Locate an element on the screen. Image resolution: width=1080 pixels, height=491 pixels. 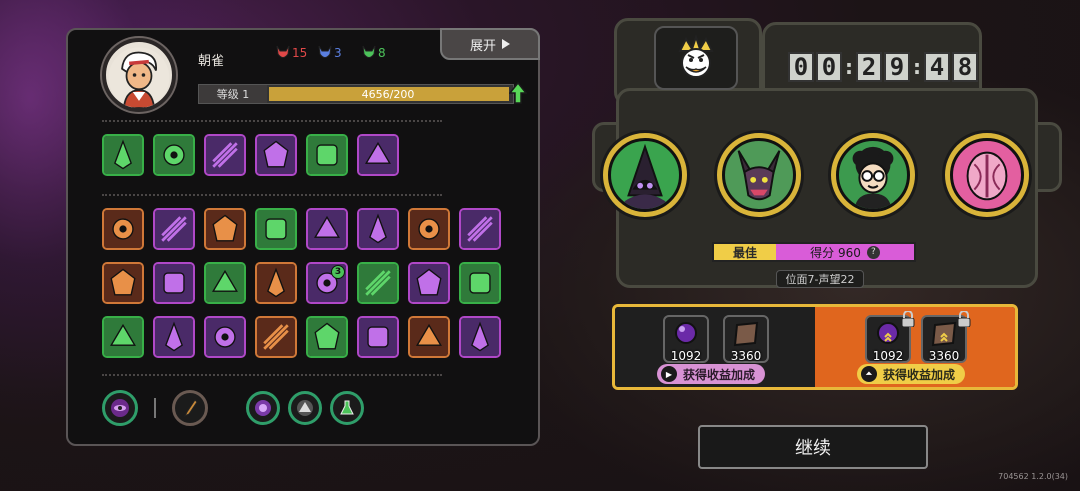
play-arrow-icon is located at coordinates (506, 44).